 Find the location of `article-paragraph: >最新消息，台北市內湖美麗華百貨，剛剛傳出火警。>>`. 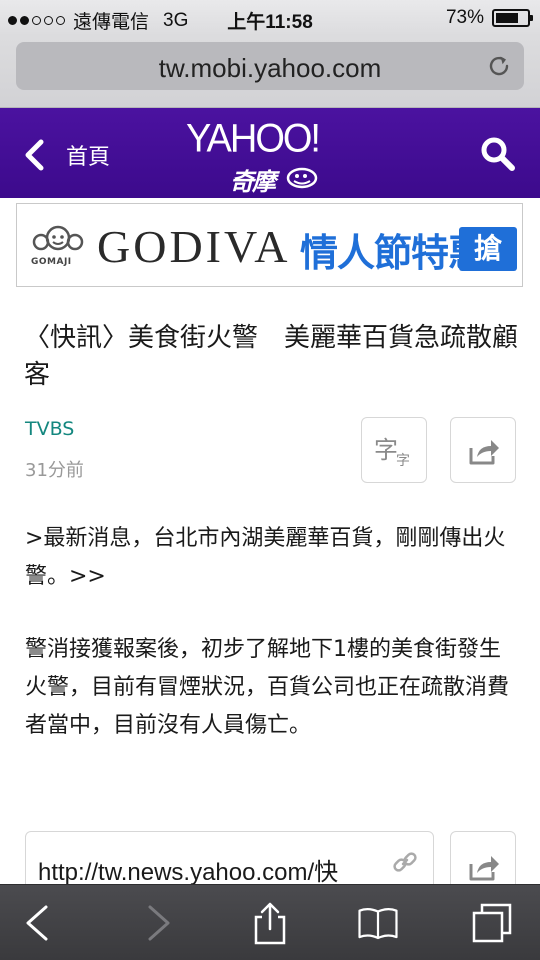

article-paragraph: >最新消息，台北市內湖美麗華百貨，剛剛傳出火警。>> is located at coordinates (265, 557).